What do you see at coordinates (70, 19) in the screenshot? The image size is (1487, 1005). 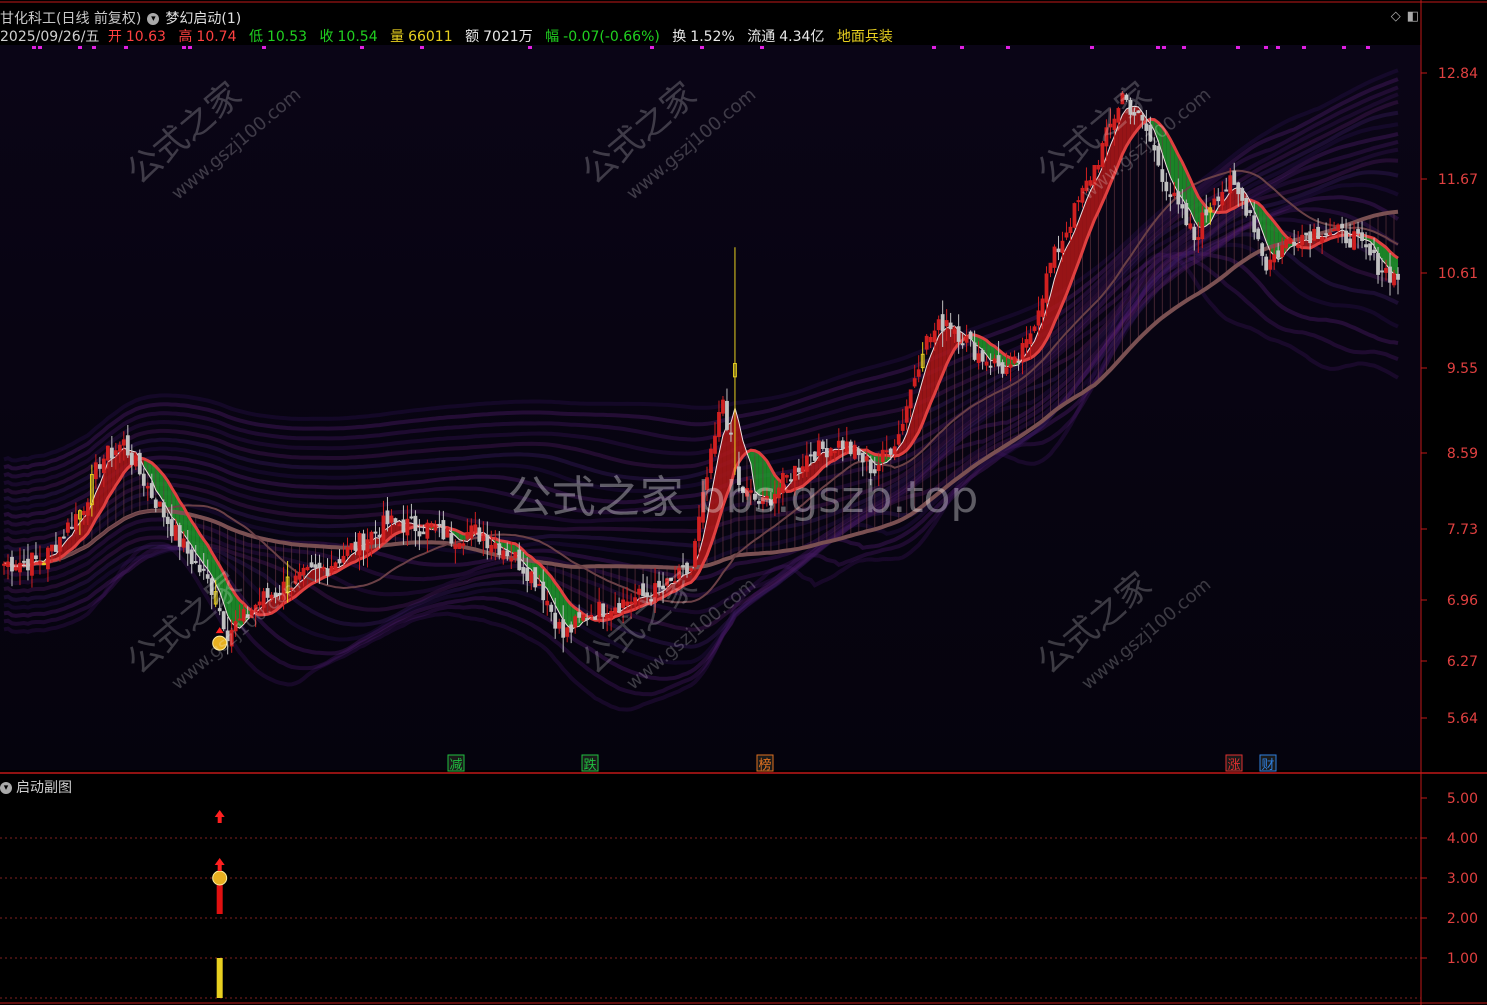 I see `stock-name: 甘化科工(日线 前复权)` at bounding box center [70, 19].